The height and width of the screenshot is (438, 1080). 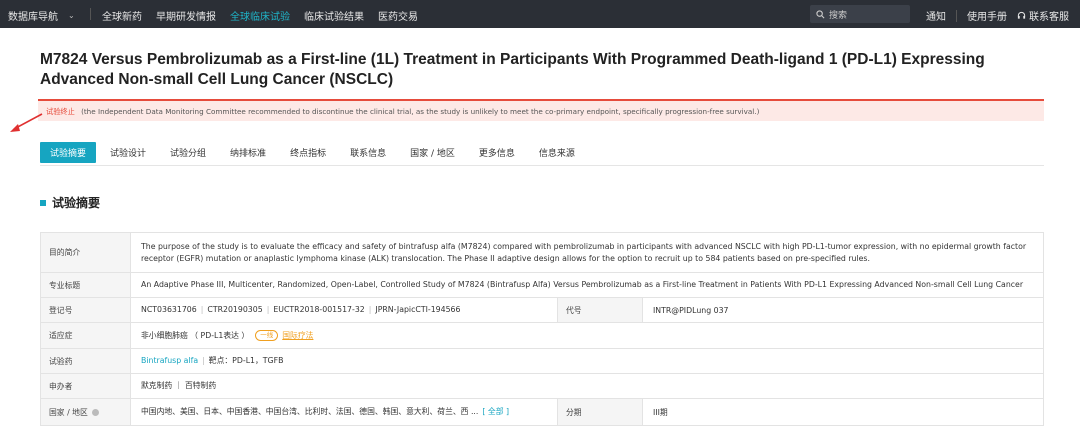 I want to click on nav-link-global-drugs: 全球新药, so click(x=122, y=15).